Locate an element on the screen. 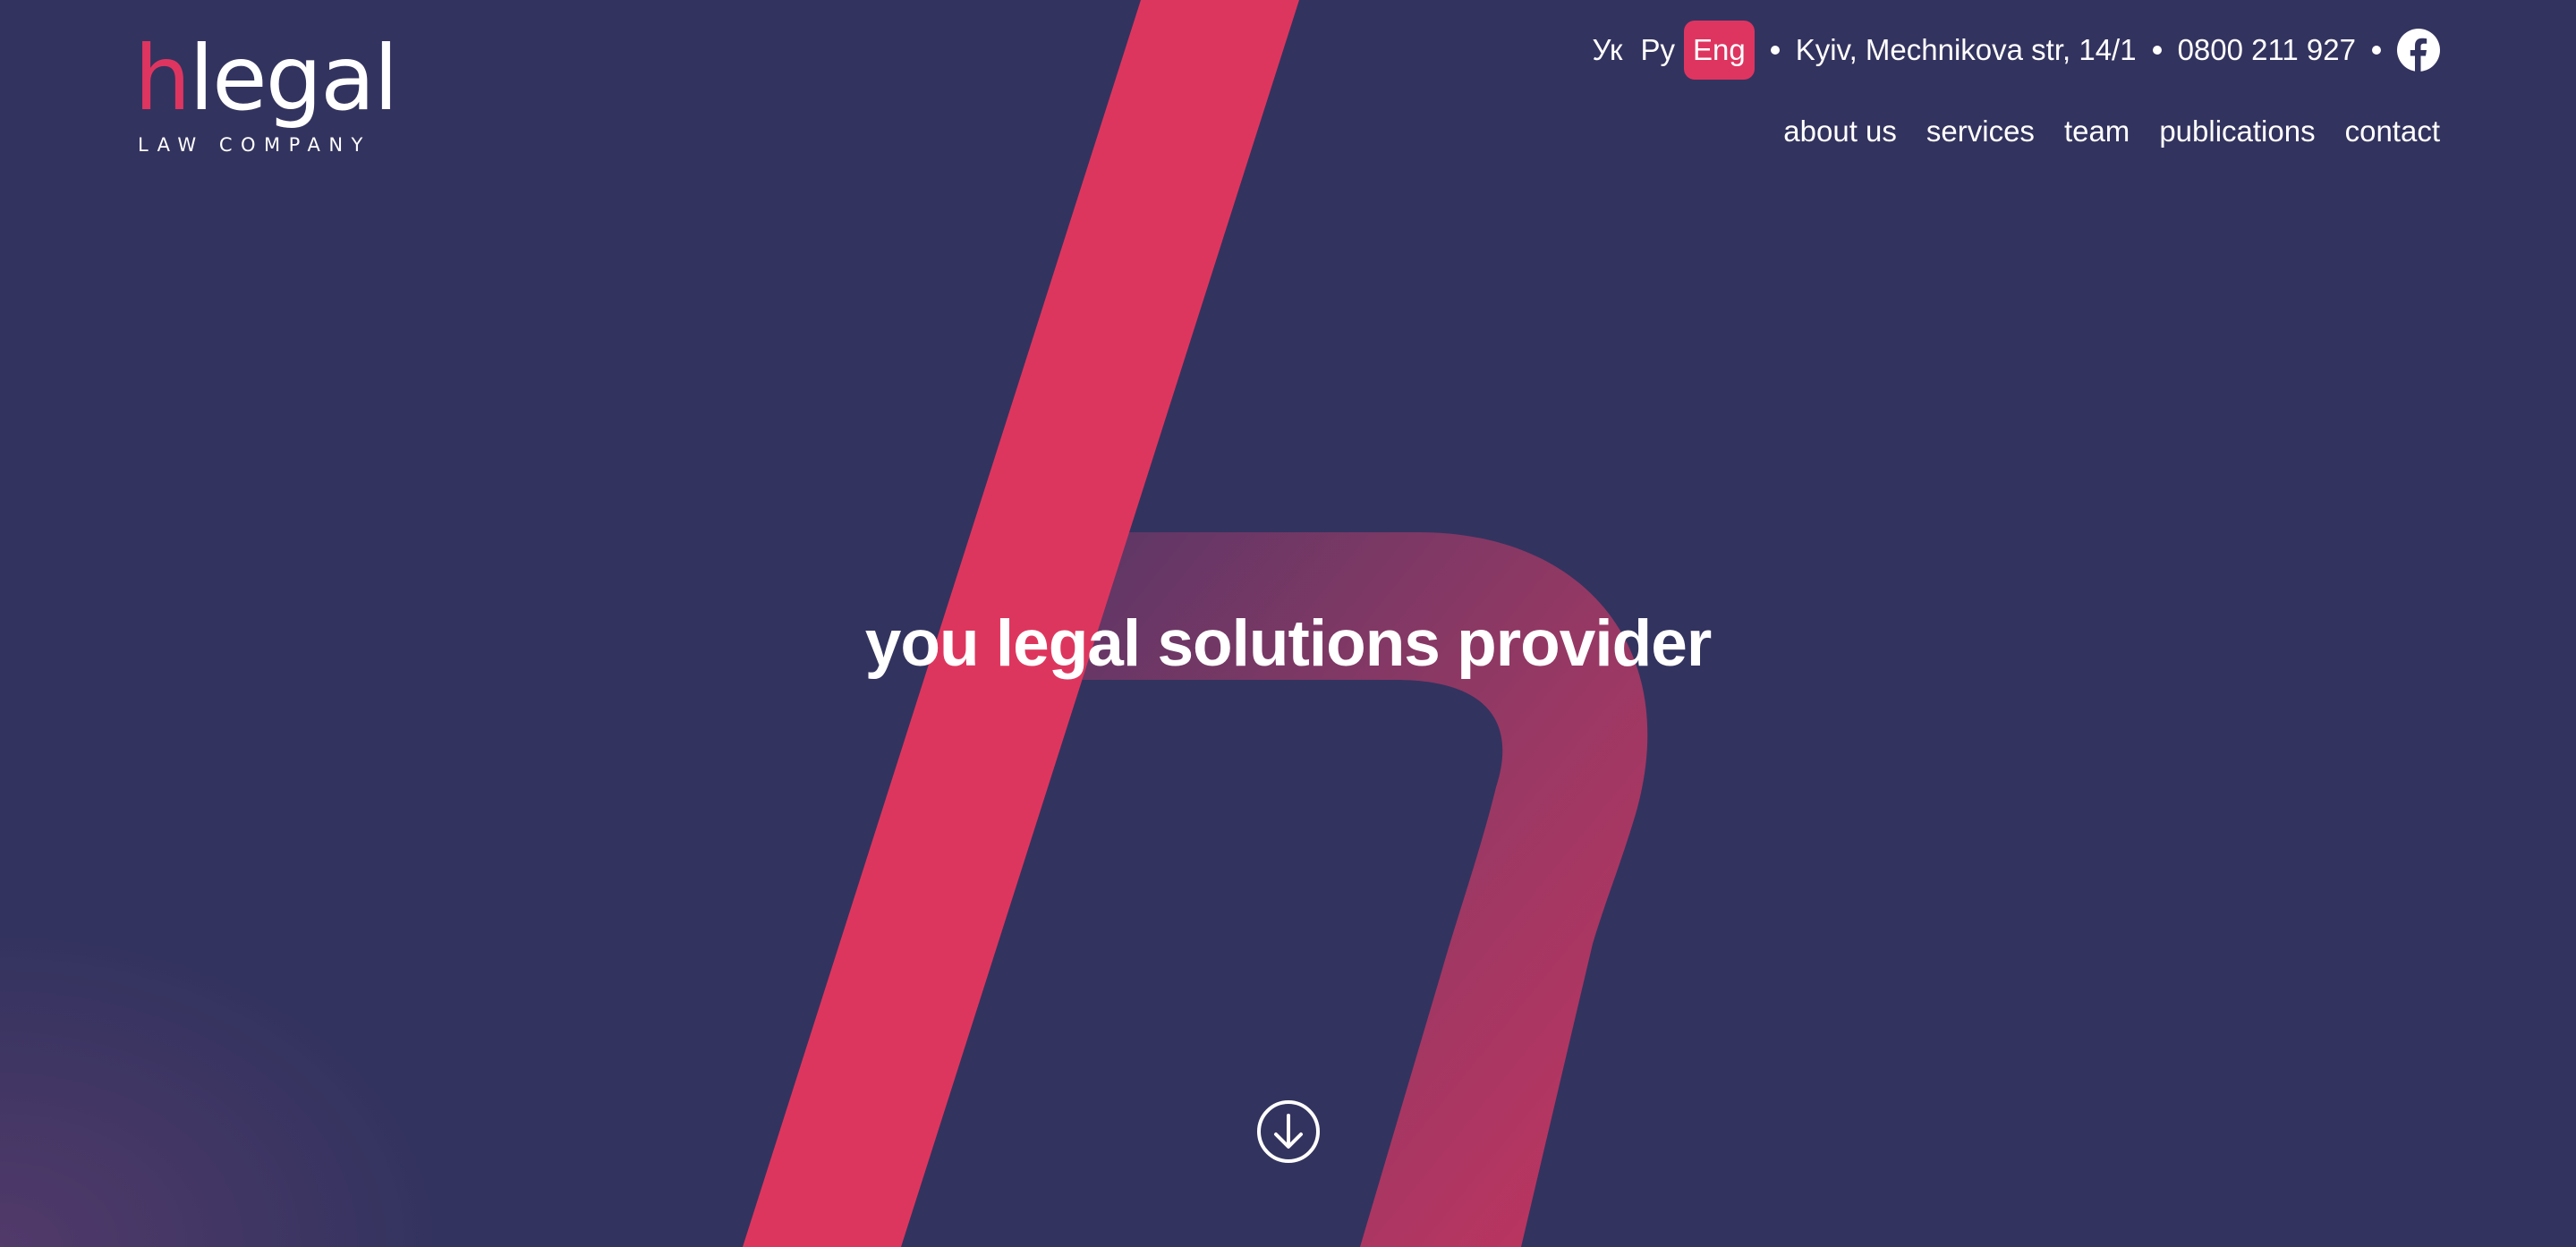  lang-ru: Ру is located at coordinates (1657, 50).